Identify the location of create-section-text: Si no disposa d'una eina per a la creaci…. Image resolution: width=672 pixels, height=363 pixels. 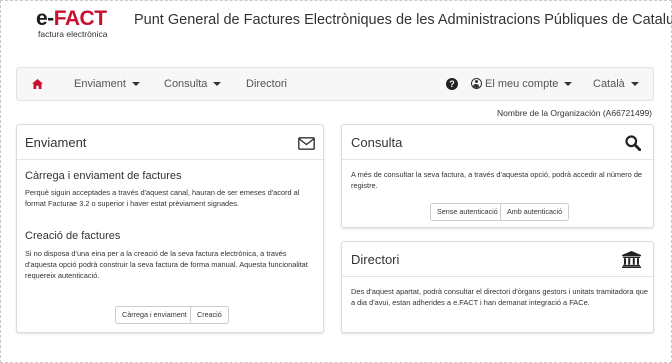
(166, 264).